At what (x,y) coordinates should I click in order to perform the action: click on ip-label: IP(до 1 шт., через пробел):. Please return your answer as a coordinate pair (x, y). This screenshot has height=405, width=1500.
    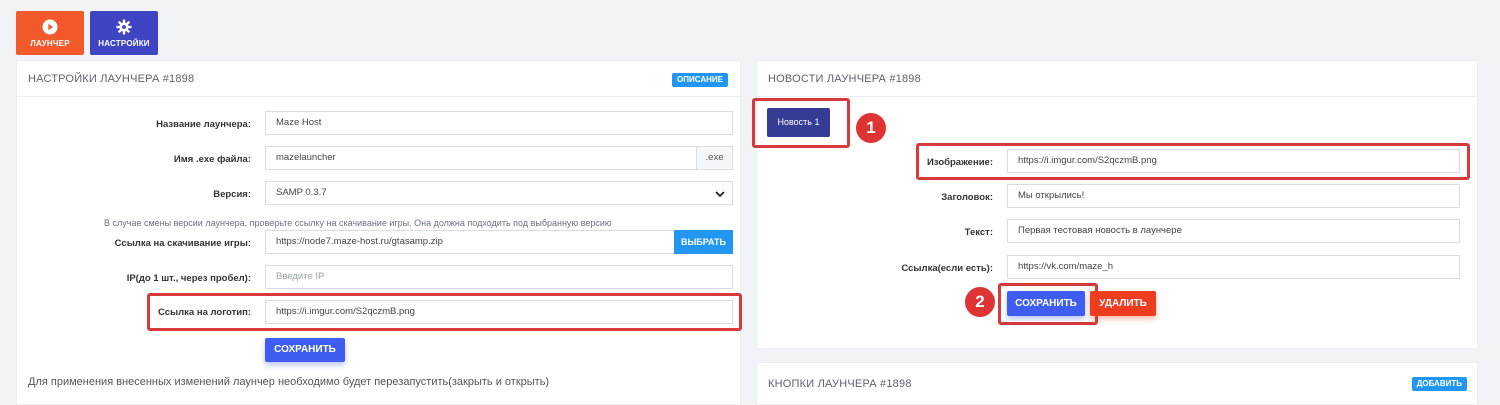
    Looking at the image, I should click on (188, 278).